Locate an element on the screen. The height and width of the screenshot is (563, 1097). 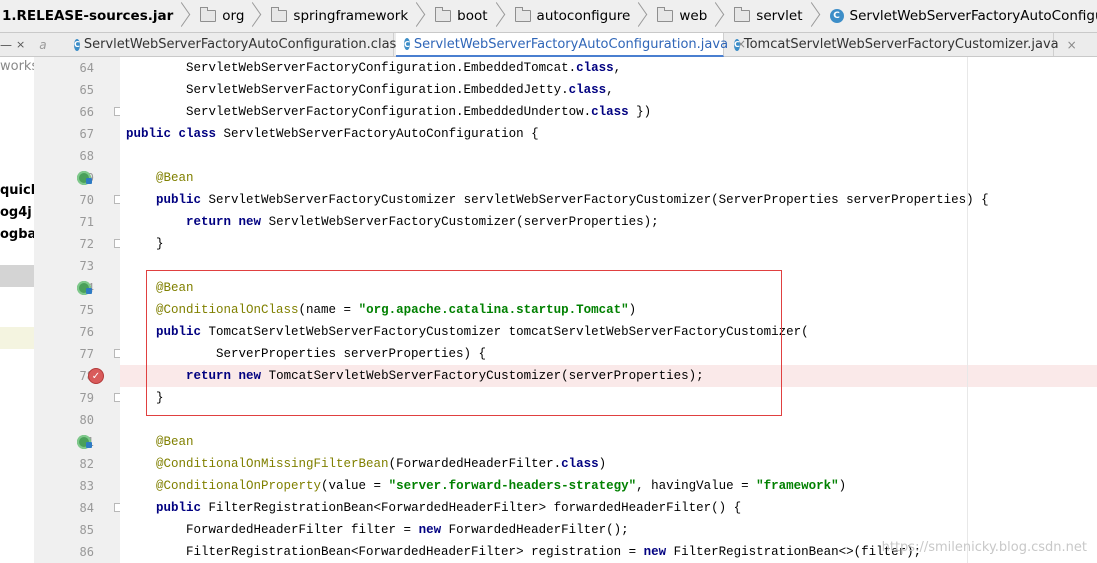
line-number: 71 is located at coordinates (86, 222).